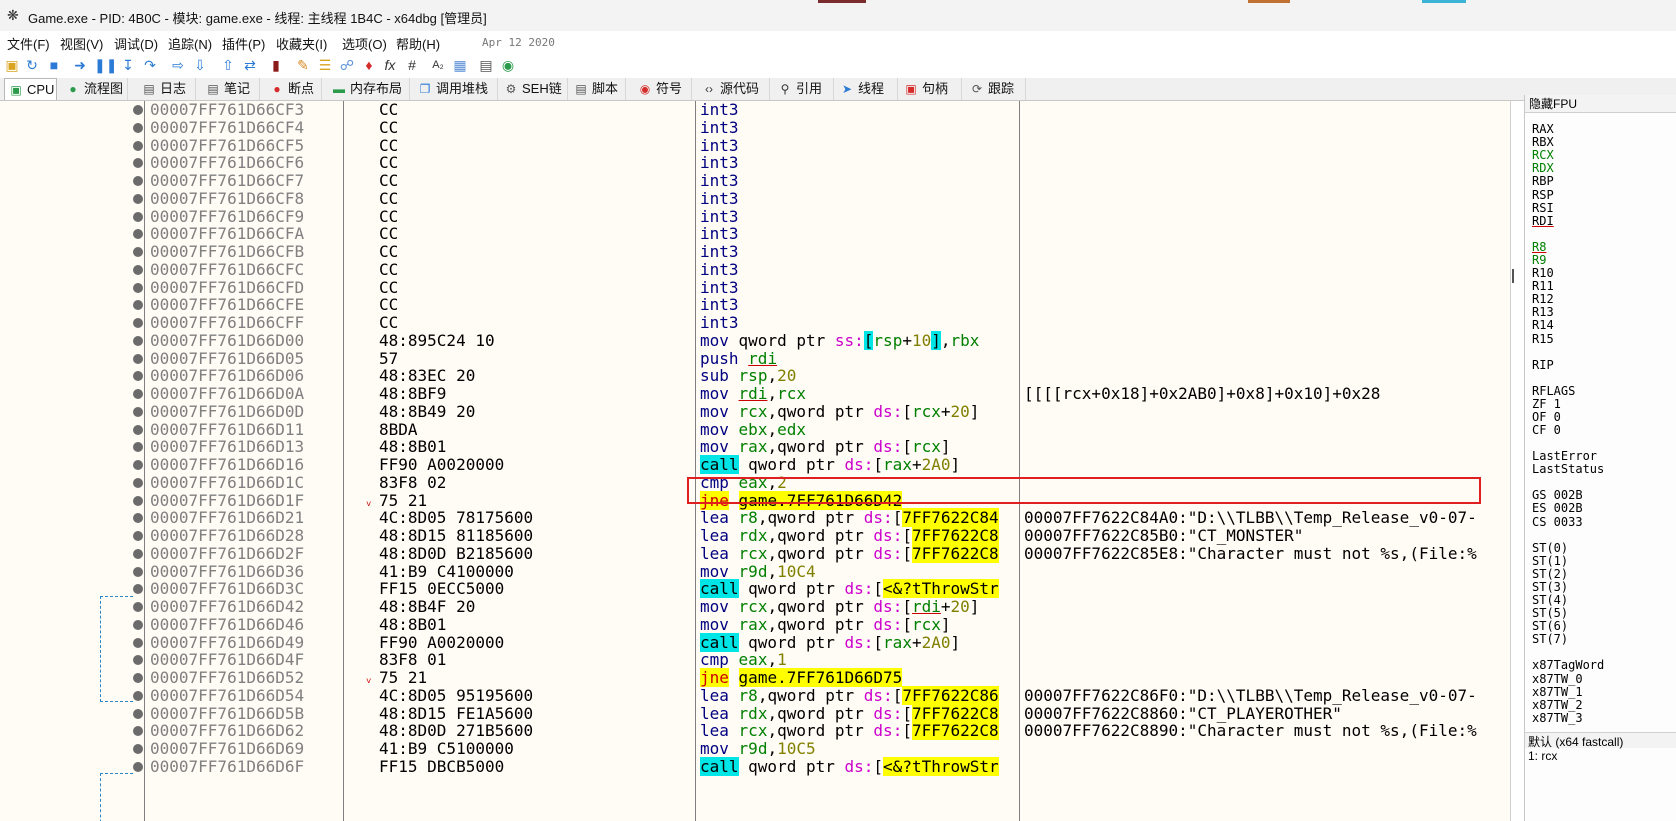 The image size is (1676, 821). I want to click on table-row: 00007FF761D66CFE CC int3, so click(758, 305).